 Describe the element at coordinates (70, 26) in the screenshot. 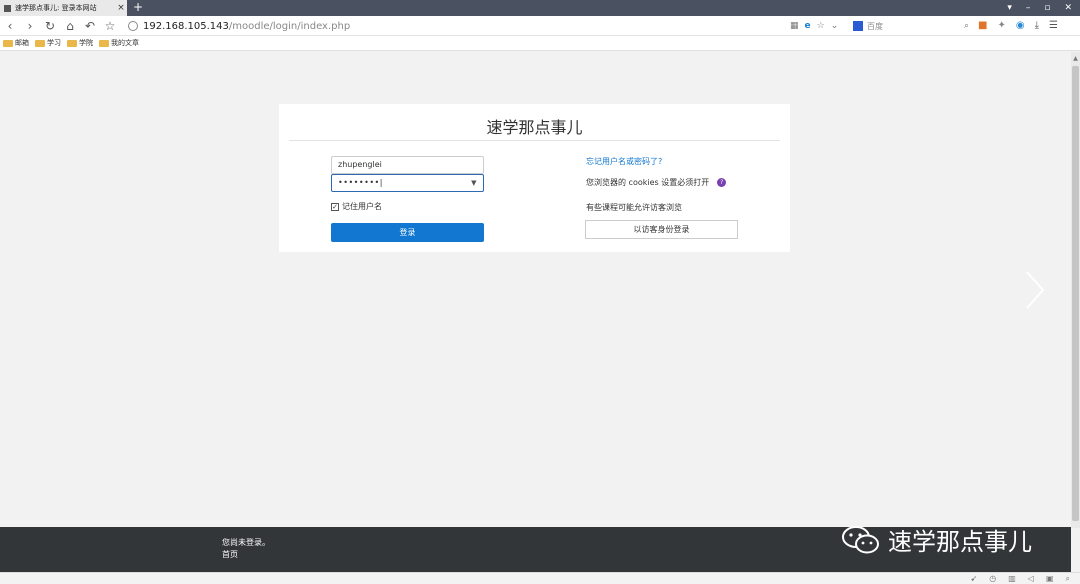

I see `home-button: ⌂` at that location.